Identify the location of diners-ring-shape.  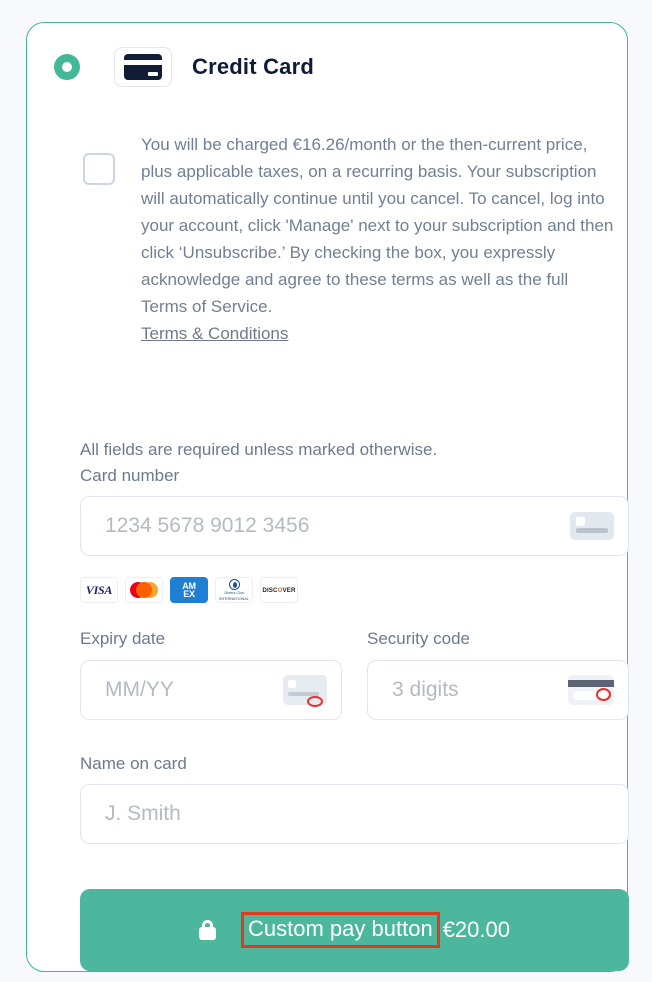
(234, 584).